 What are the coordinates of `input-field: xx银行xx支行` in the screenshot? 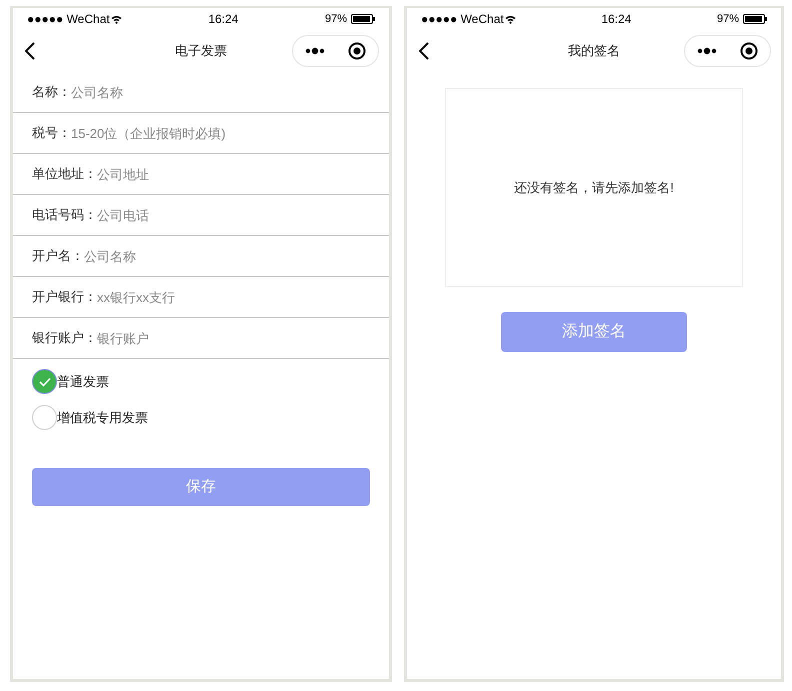 It's located at (243, 297).